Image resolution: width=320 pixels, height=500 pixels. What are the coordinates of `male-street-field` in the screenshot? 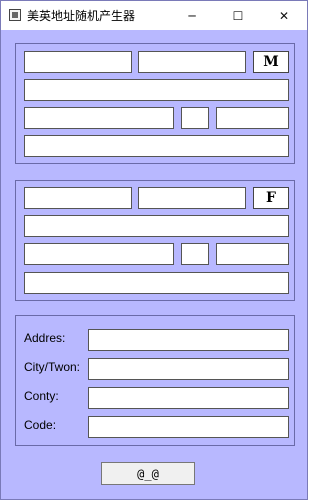 It's located at (156, 90).